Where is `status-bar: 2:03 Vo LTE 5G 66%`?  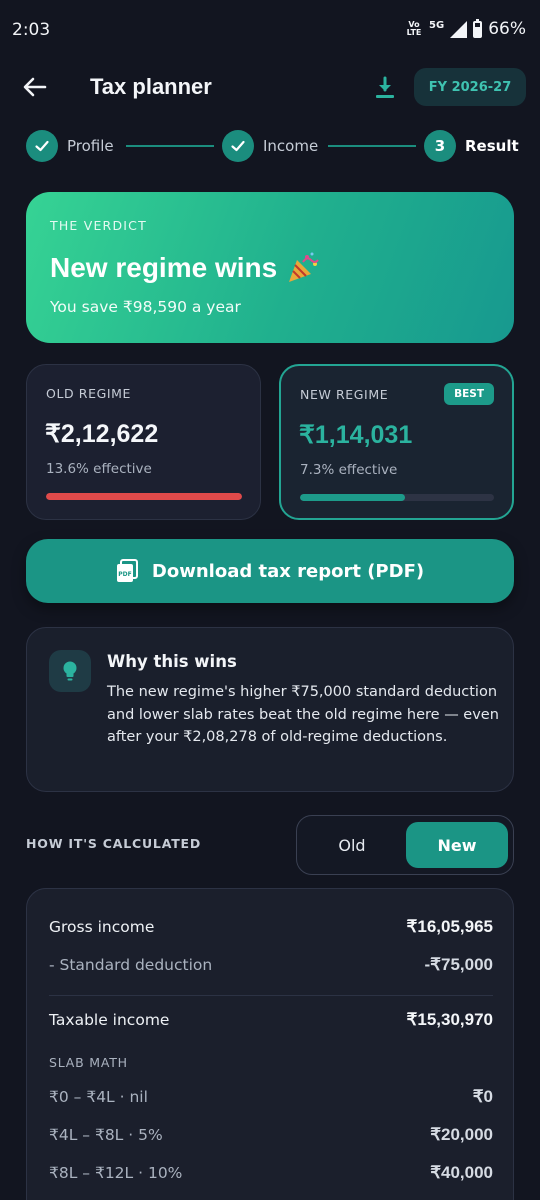
status-bar: 2:03 Vo LTE 5G 66% is located at coordinates (270, 30).